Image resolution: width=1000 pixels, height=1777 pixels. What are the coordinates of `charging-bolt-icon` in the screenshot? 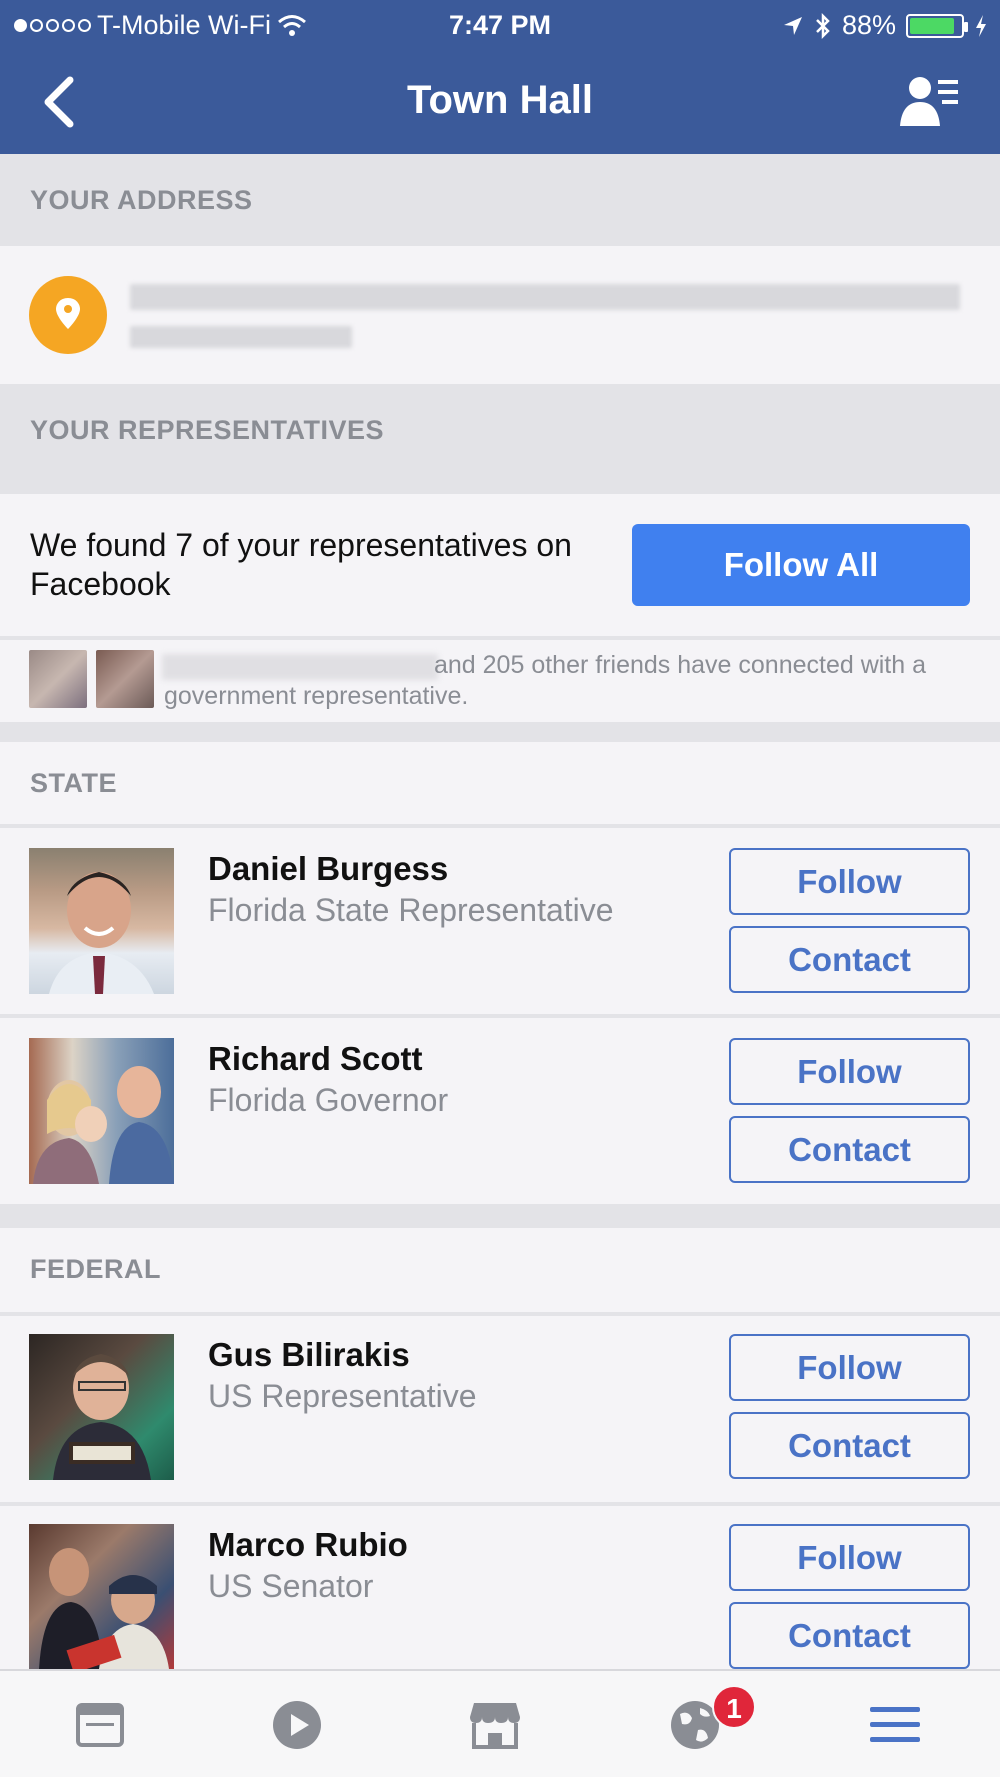 It's located at (981, 25).